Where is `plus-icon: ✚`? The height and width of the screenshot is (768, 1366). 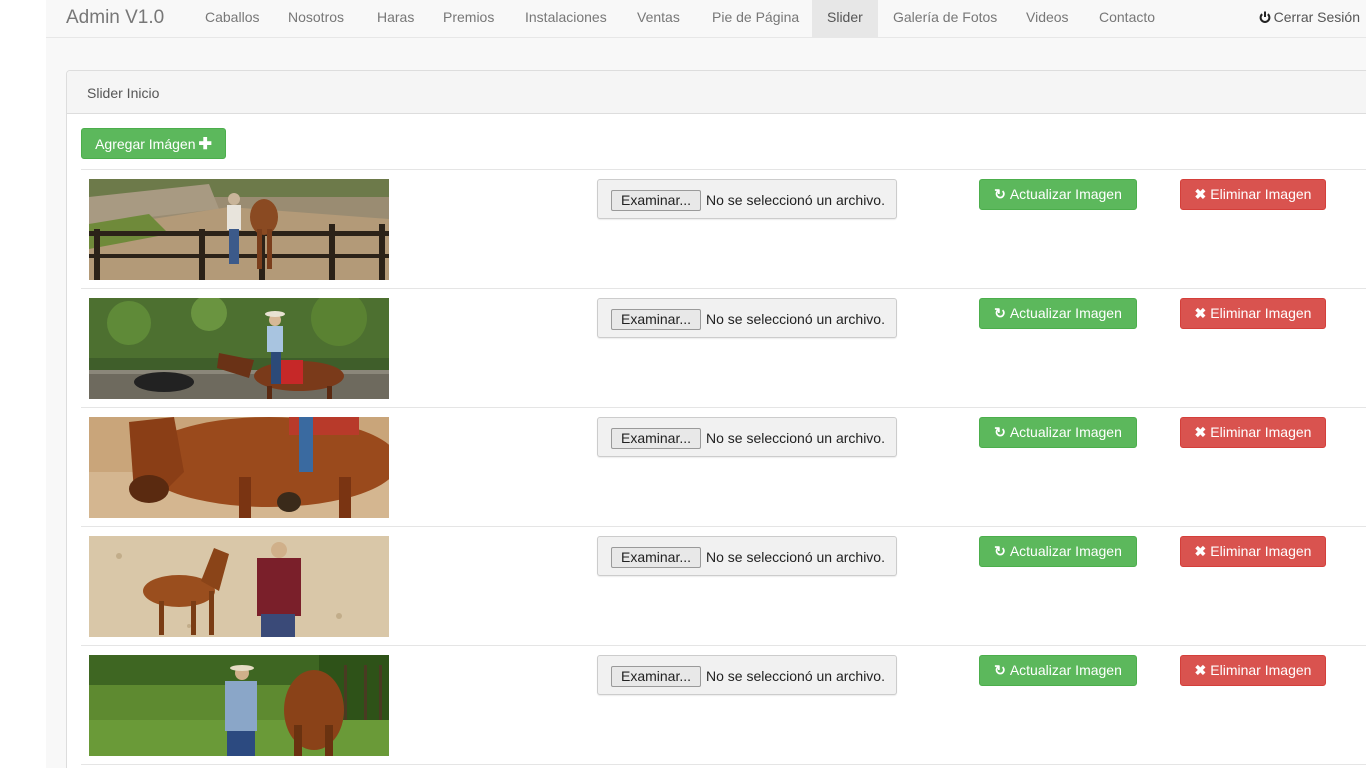 plus-icon: ✚ is located at coordinates (205, 144).